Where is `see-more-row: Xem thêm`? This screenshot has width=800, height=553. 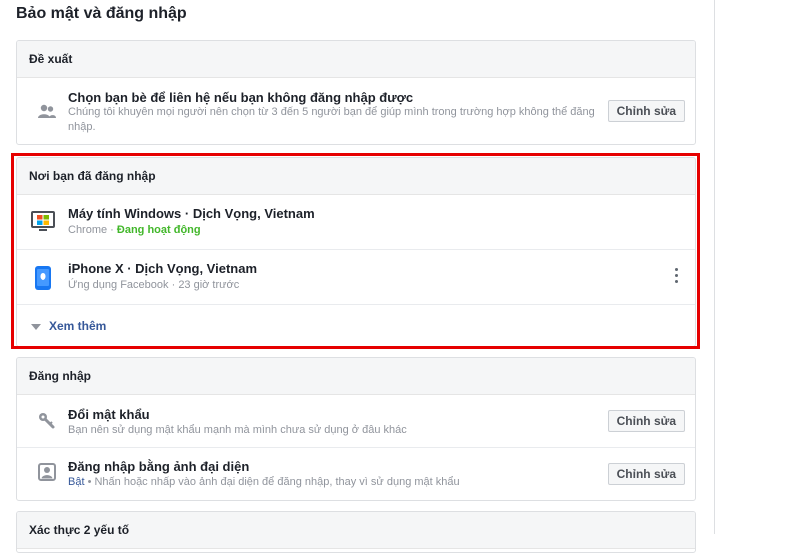
see-more-row: Xem thêm is located at coordinates (356, 325).